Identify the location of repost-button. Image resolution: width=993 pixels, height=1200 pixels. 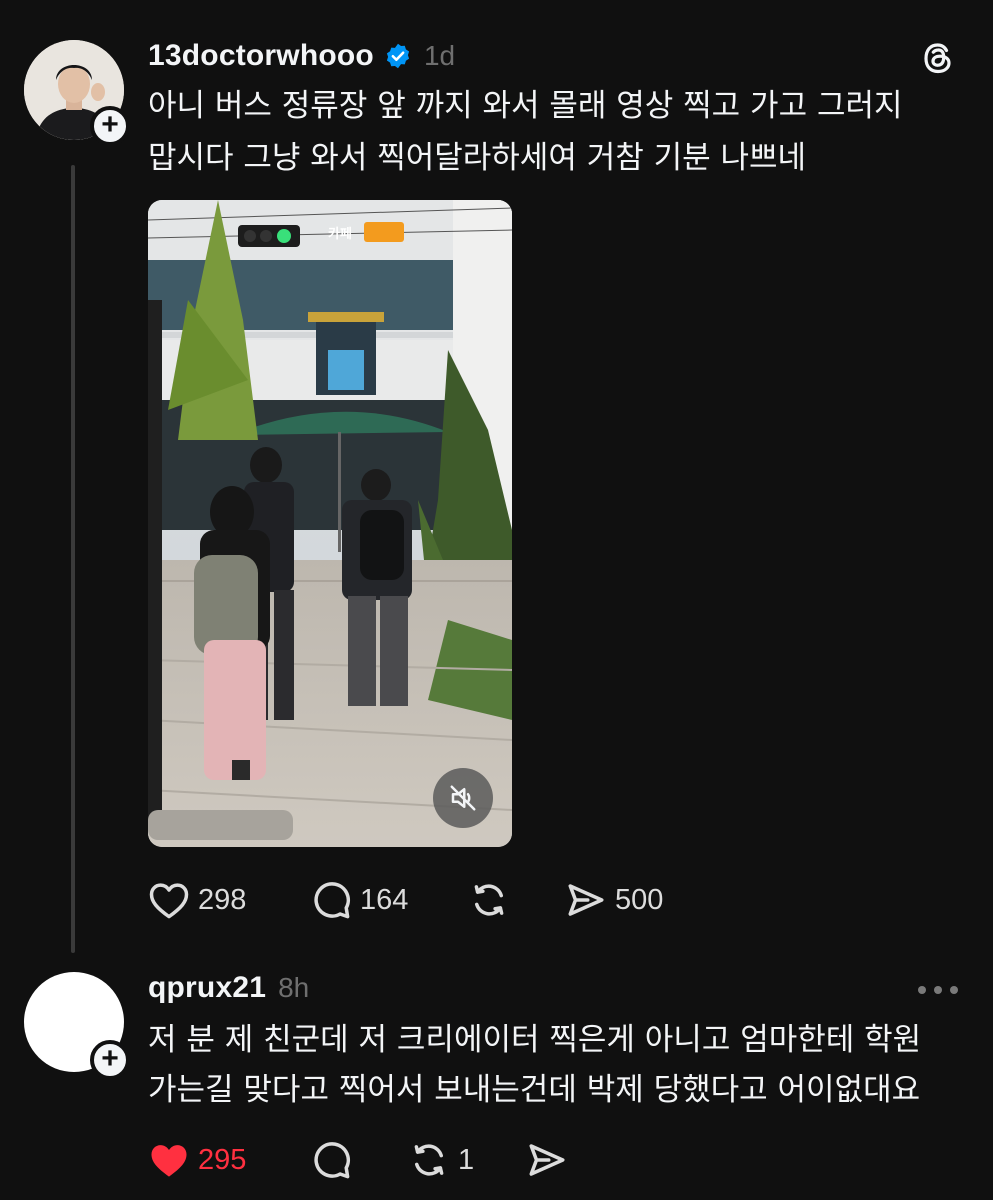
(489, 900).